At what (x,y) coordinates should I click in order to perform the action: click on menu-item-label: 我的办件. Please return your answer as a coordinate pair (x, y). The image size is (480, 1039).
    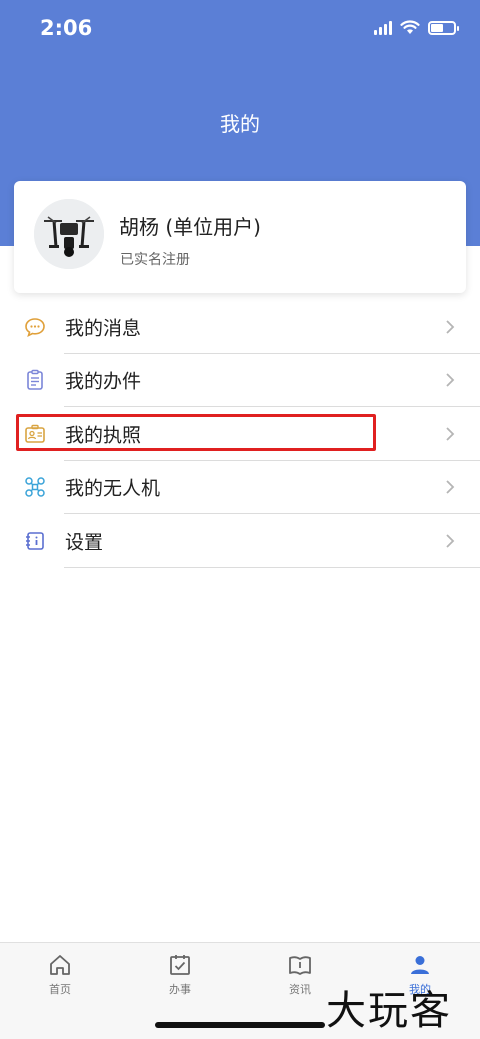
    Looking at the image, I should click on (103, 381).